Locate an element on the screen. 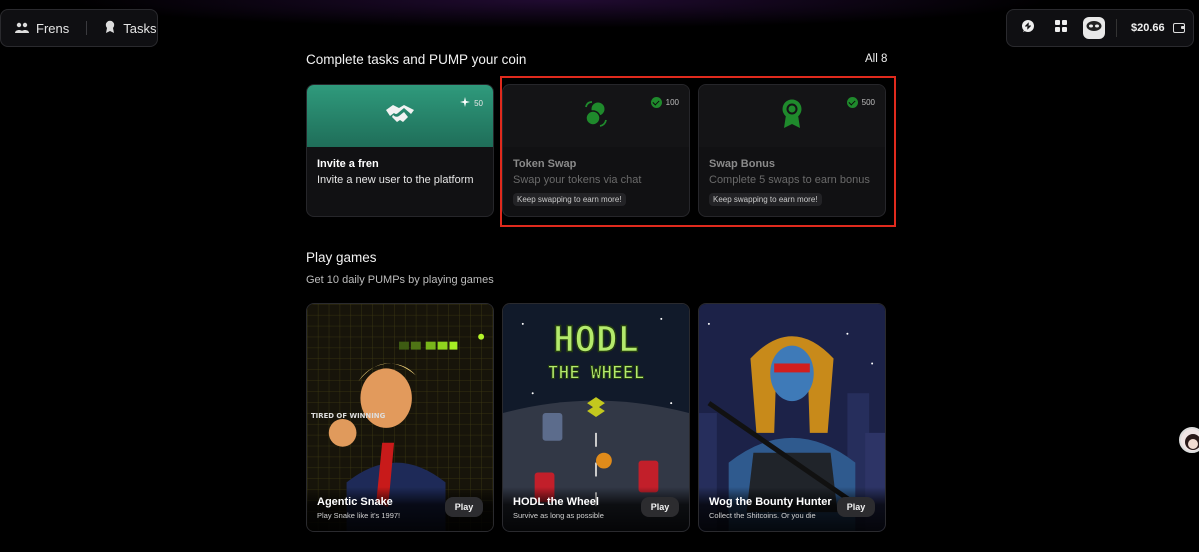  nav-divider is located at coordinates (87, 28).